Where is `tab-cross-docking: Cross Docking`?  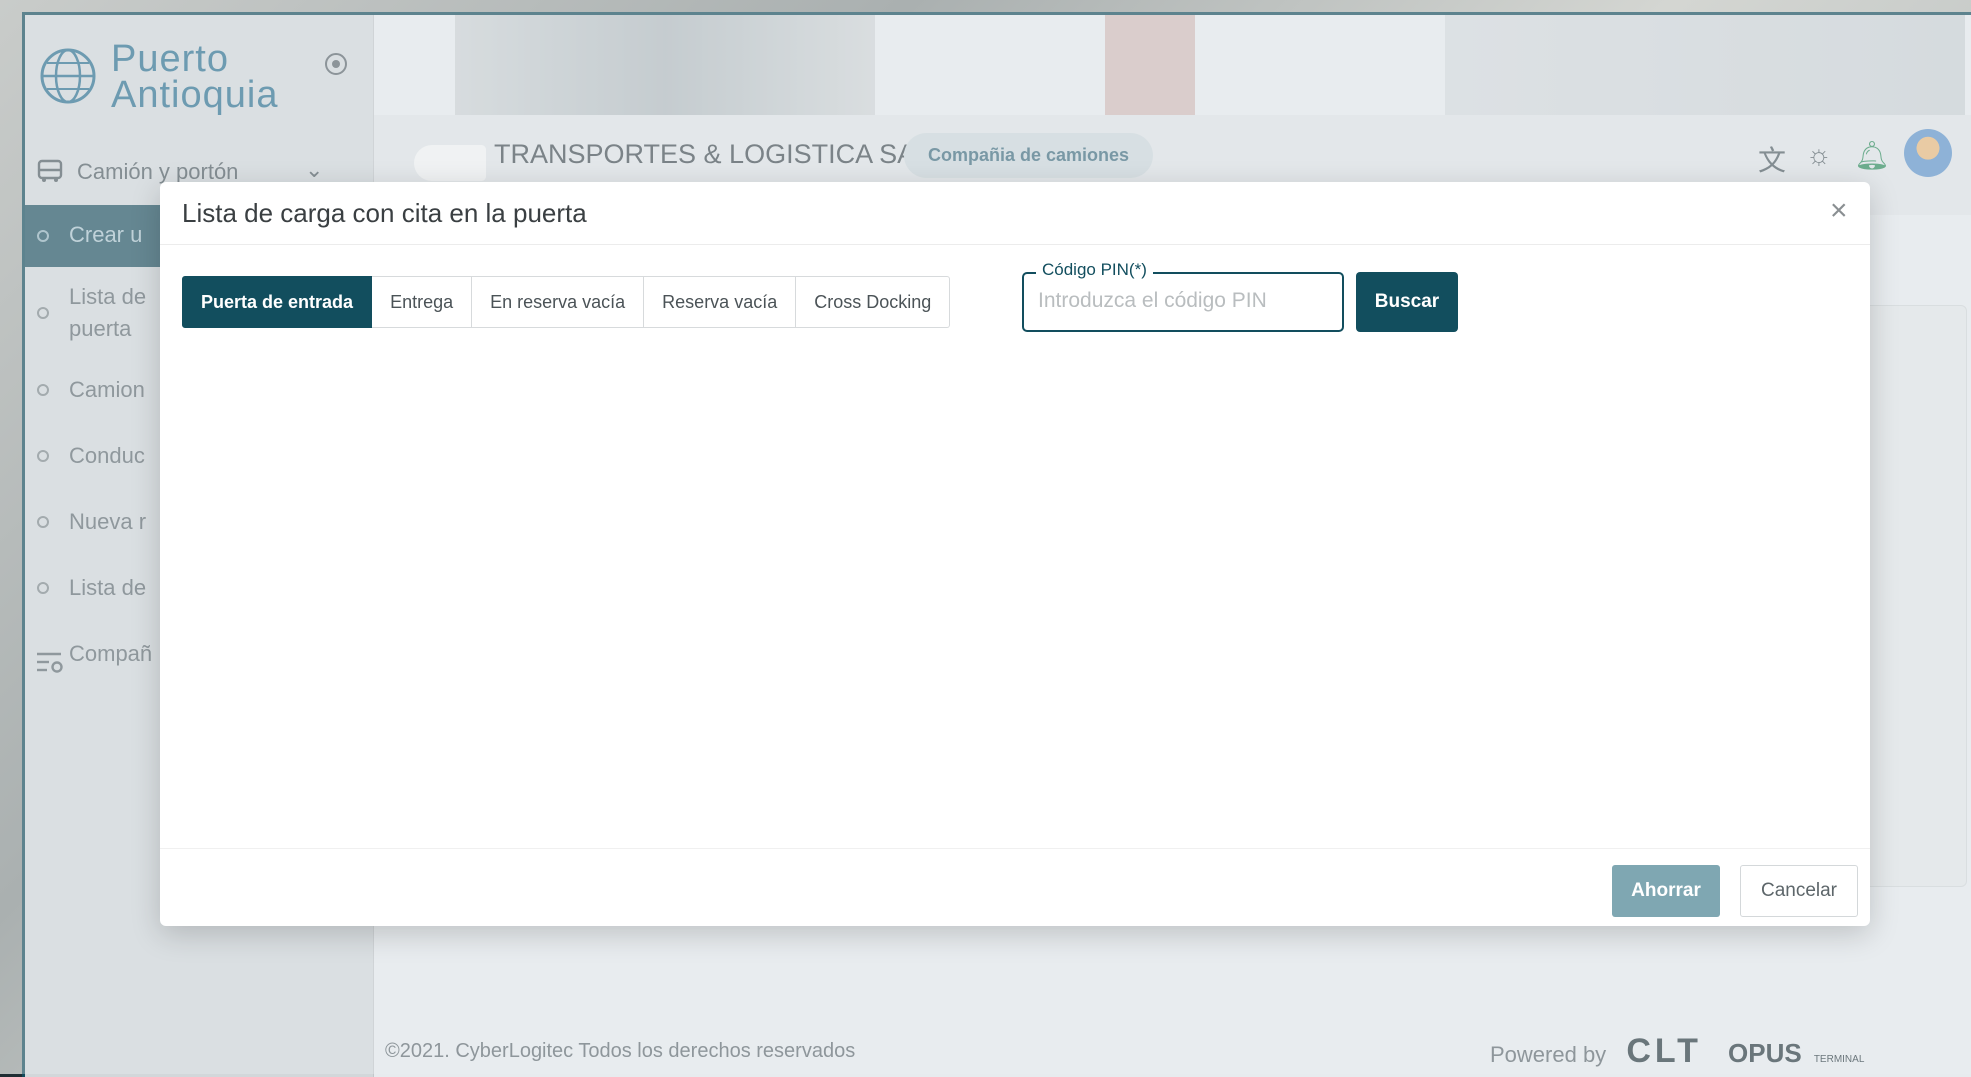 tab-cross-docking: Cross Docking is located at coordinates (873, 302).